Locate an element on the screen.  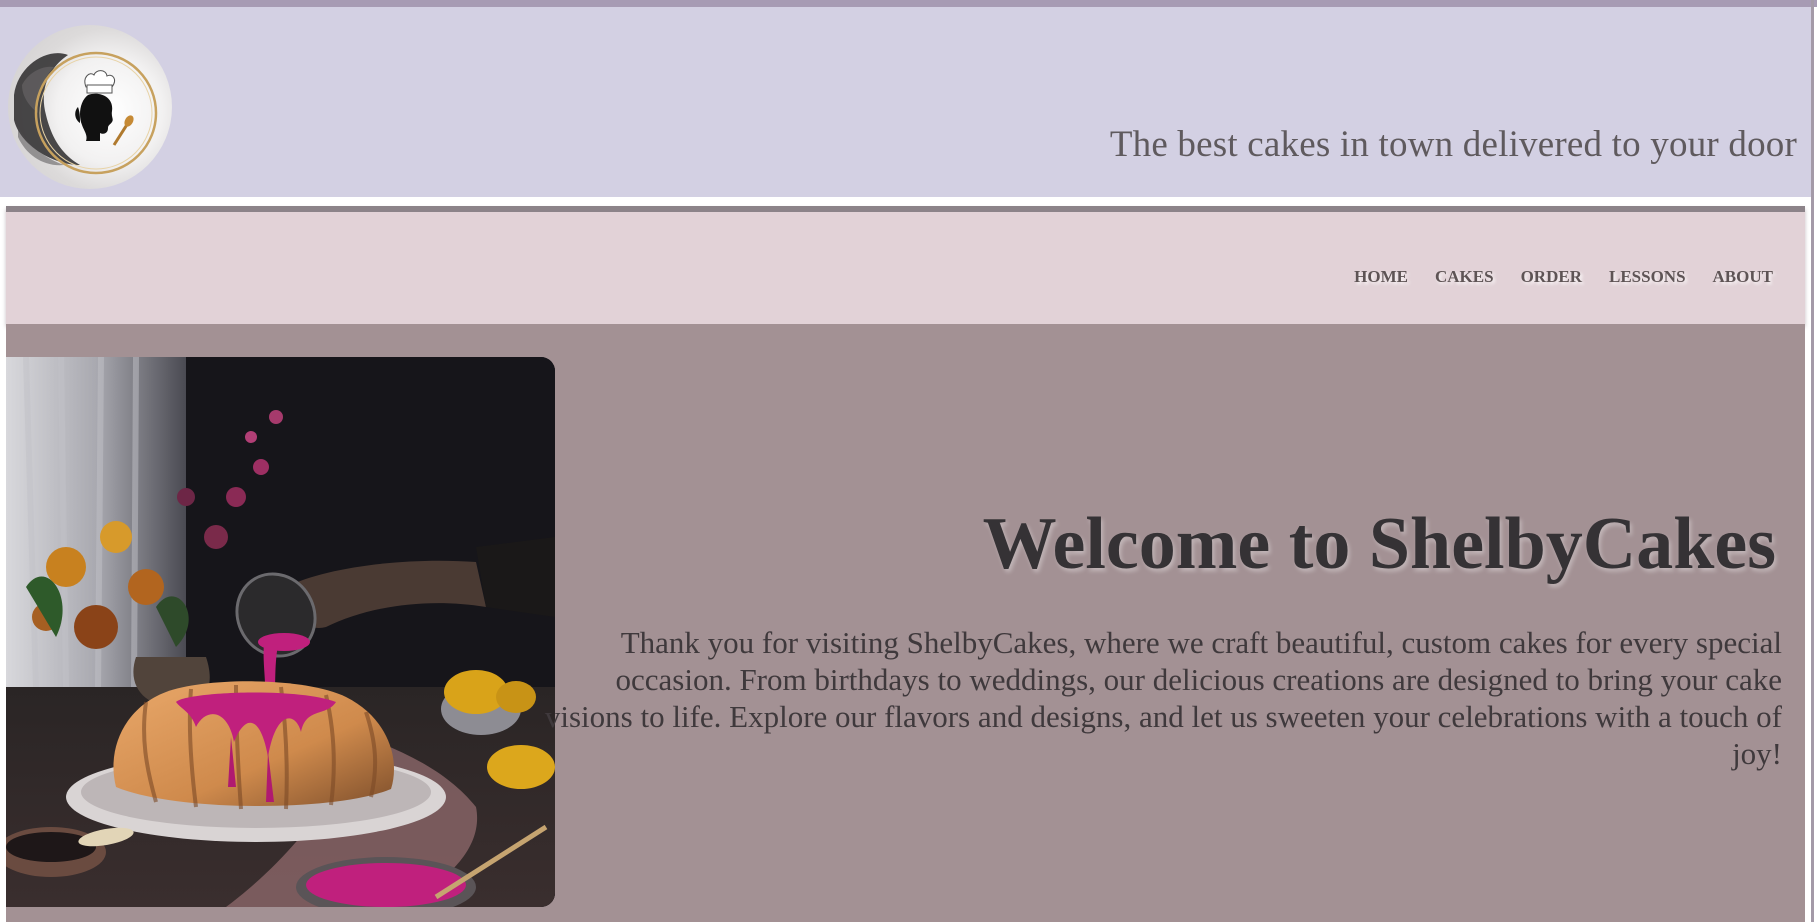
main-navigation: HOME CAKES ORDER LESSONS ABOUT is located at coordinates (905, 265).